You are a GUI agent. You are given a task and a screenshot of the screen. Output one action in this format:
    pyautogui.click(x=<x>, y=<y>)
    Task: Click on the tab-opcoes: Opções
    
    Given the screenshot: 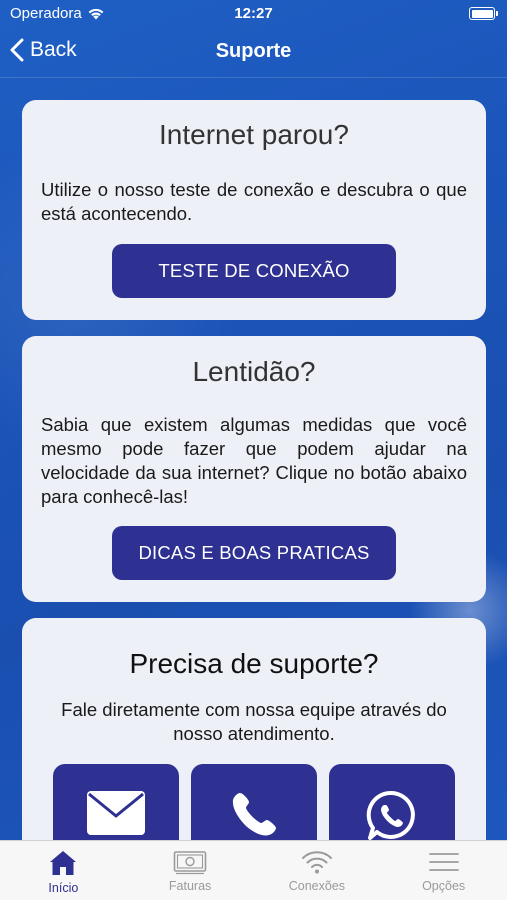 What is the action you would take?
    pyautogui.click(x=443, y=870)
    